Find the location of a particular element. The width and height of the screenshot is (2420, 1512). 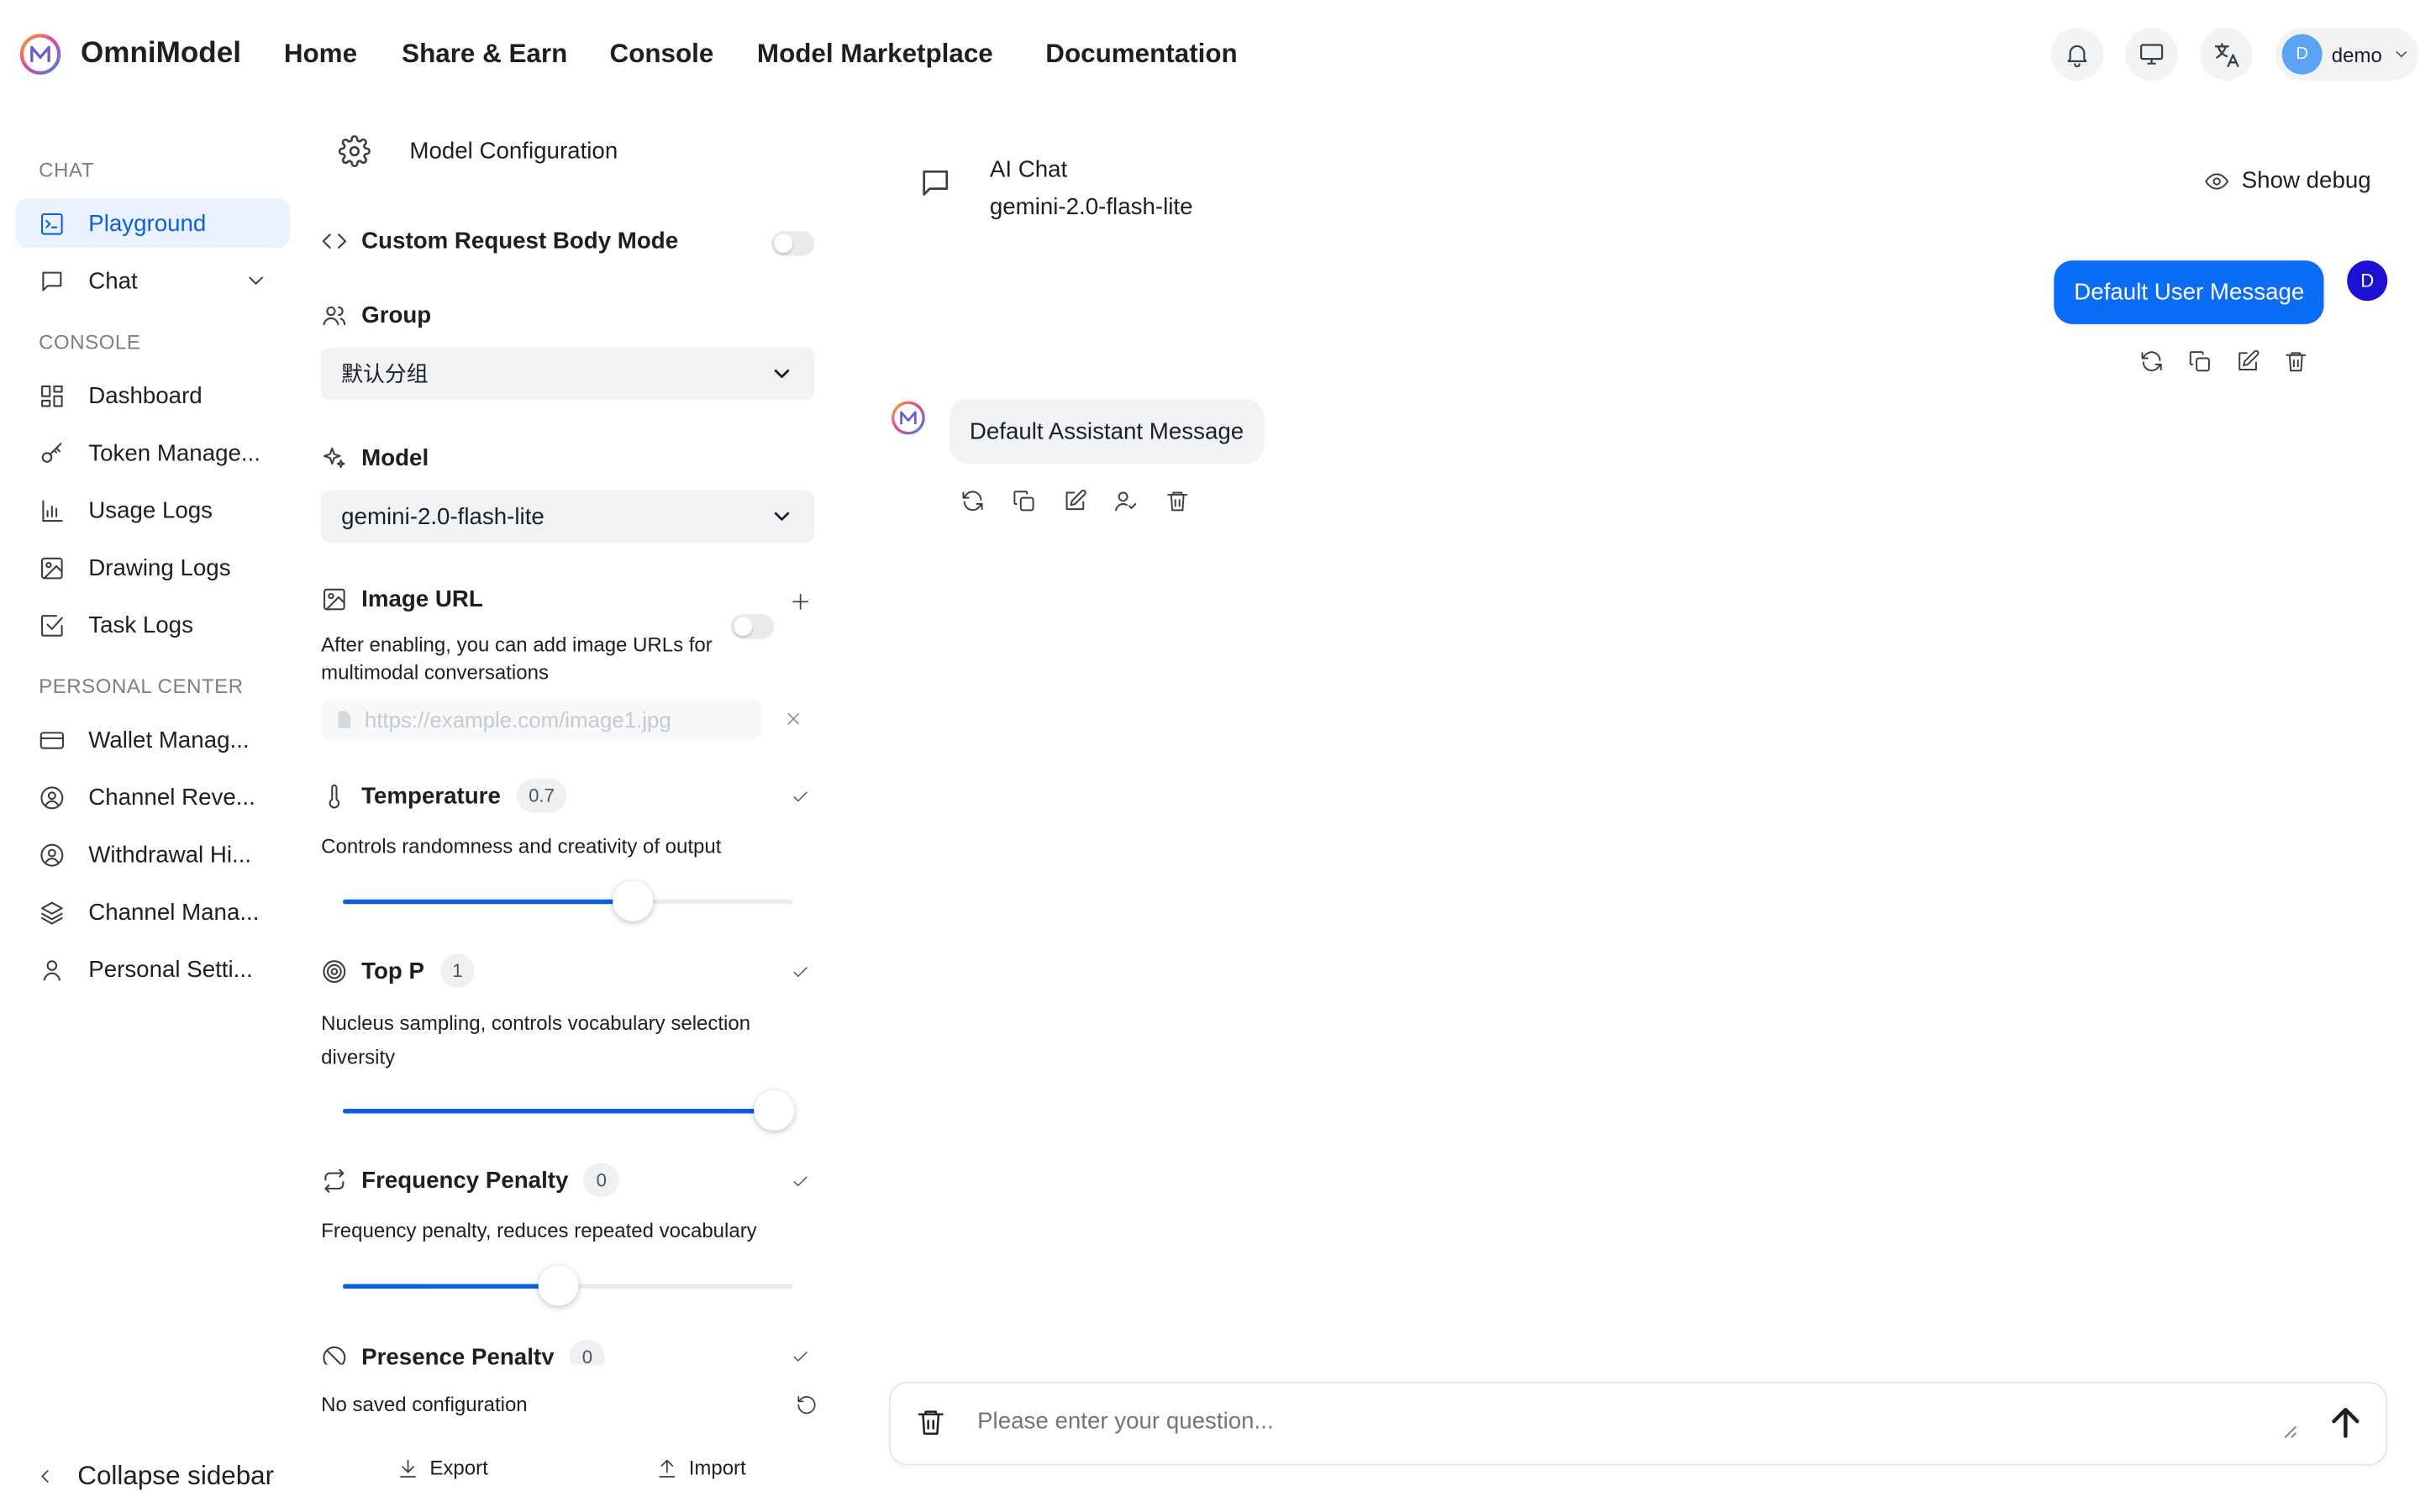

top-p-slider is located at coordinates (569, 1110).